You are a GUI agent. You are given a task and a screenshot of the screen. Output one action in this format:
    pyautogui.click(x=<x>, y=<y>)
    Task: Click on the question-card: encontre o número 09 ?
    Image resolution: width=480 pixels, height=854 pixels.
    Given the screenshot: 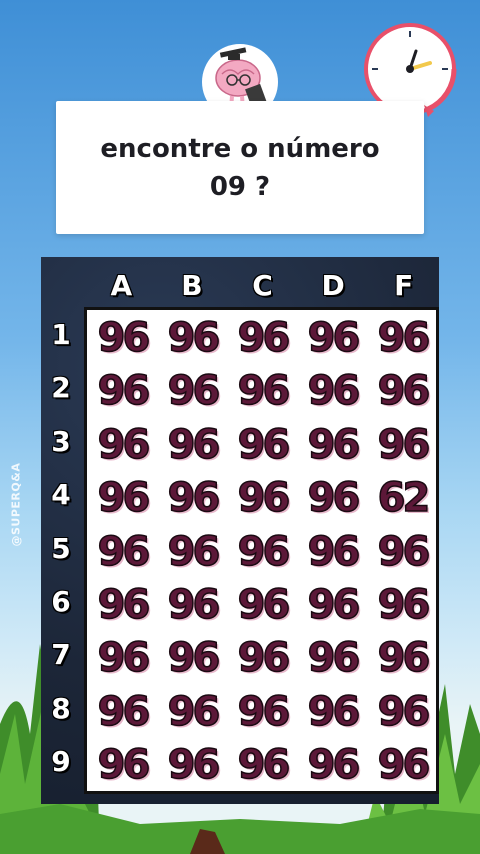 What is the action you would take?
    pyautogui.click(x=240, y=167)
    